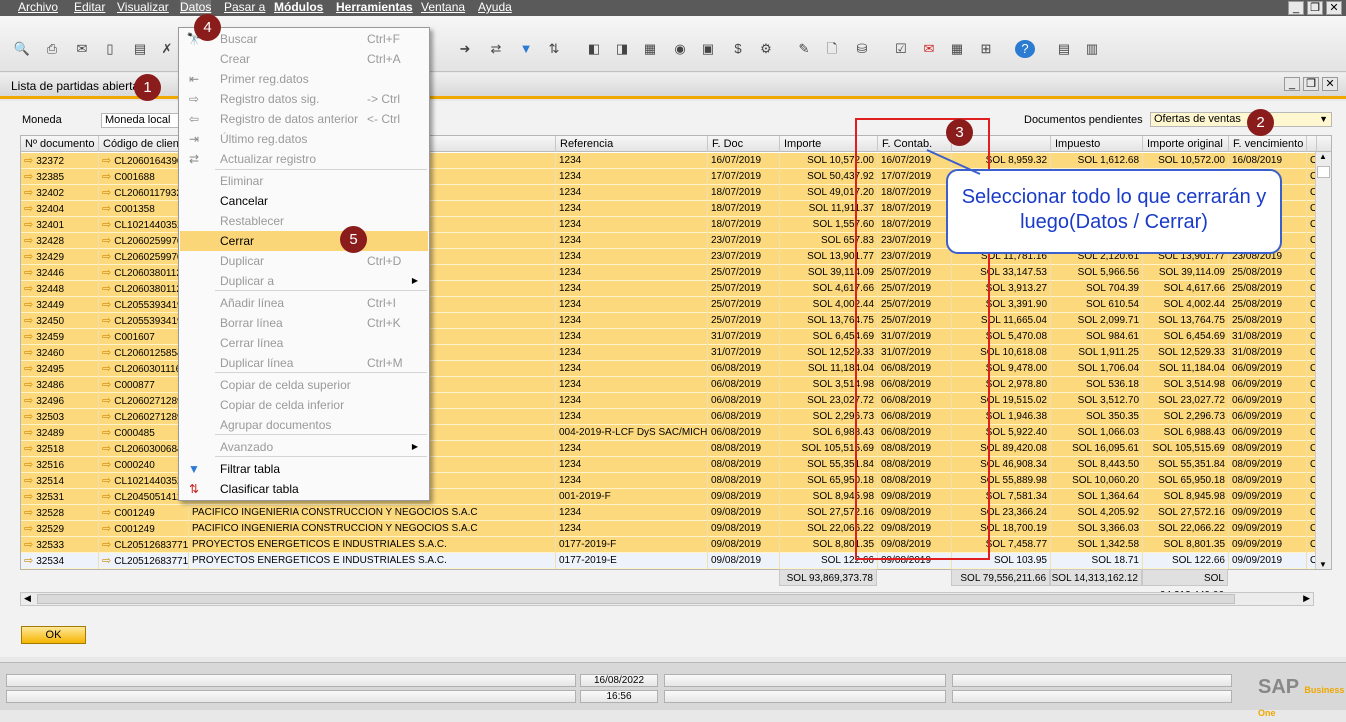 This screenshot has height=722, width=1346. What do you see at coordinates (1186, 369) in the screenshot?
I see `cell-orig: SOL 11,184.04` at bounding box center [1186, 369].